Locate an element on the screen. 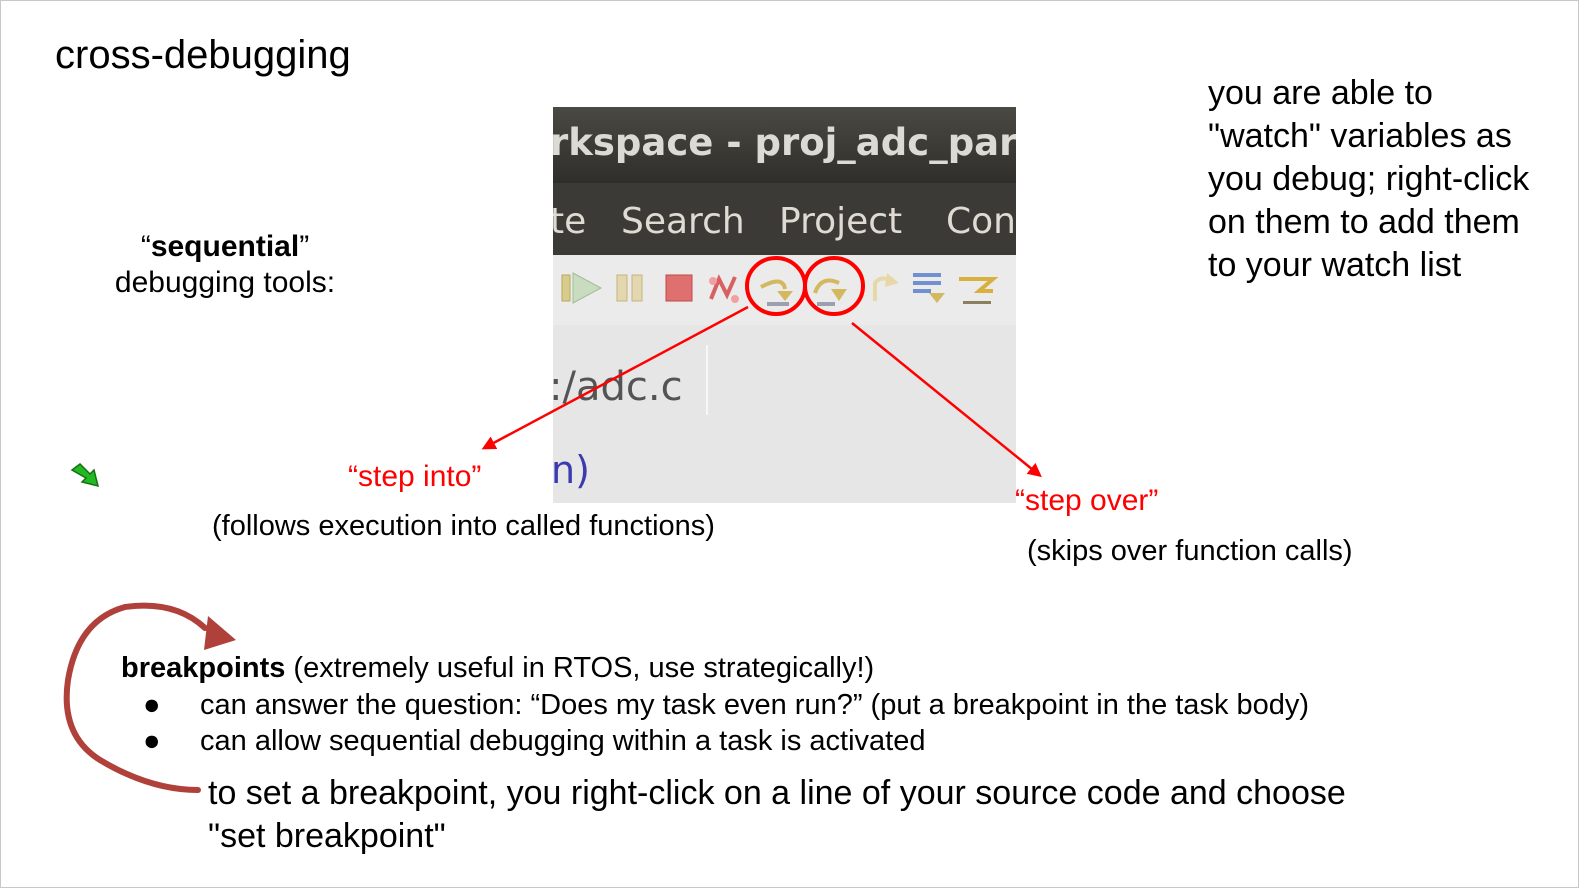  use-step-filters-icon is located at coordinates (979, 290).